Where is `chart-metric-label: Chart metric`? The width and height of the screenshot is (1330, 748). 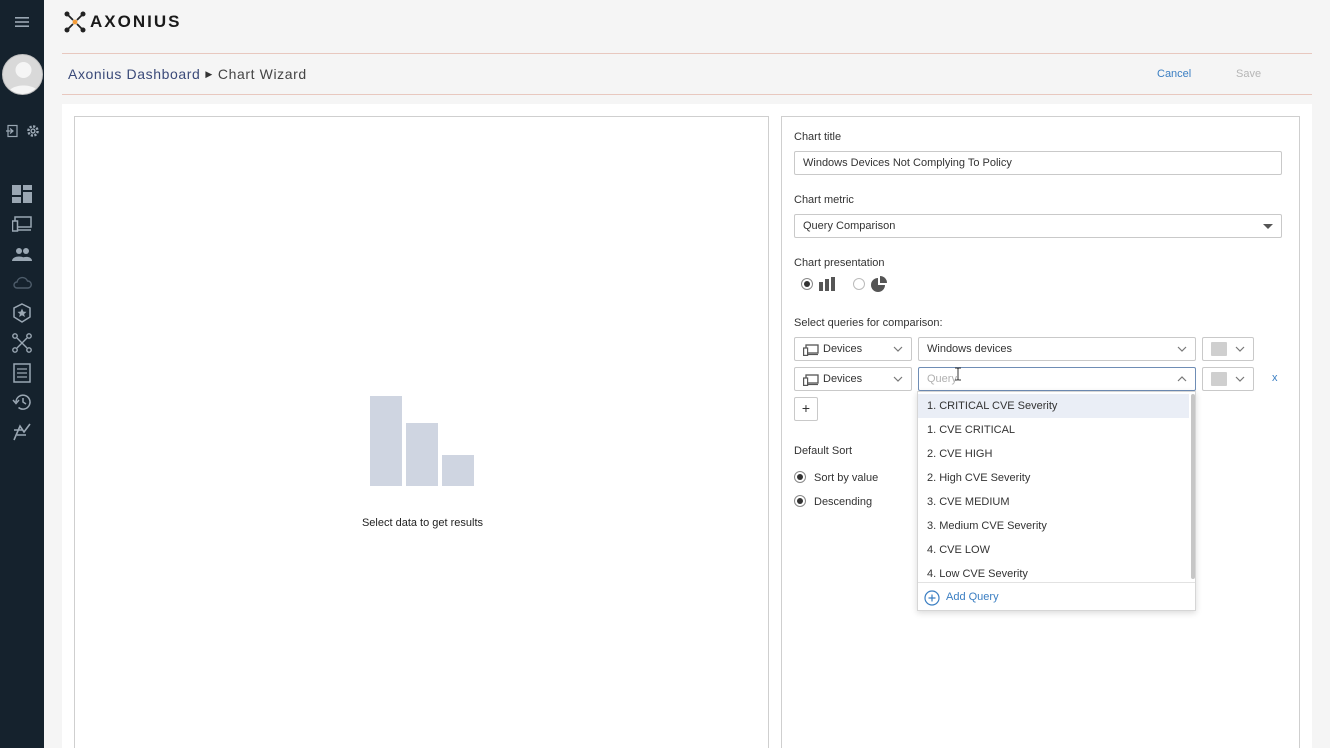 chart-metric-label: Chart metric is located at coordinates (824, 200).